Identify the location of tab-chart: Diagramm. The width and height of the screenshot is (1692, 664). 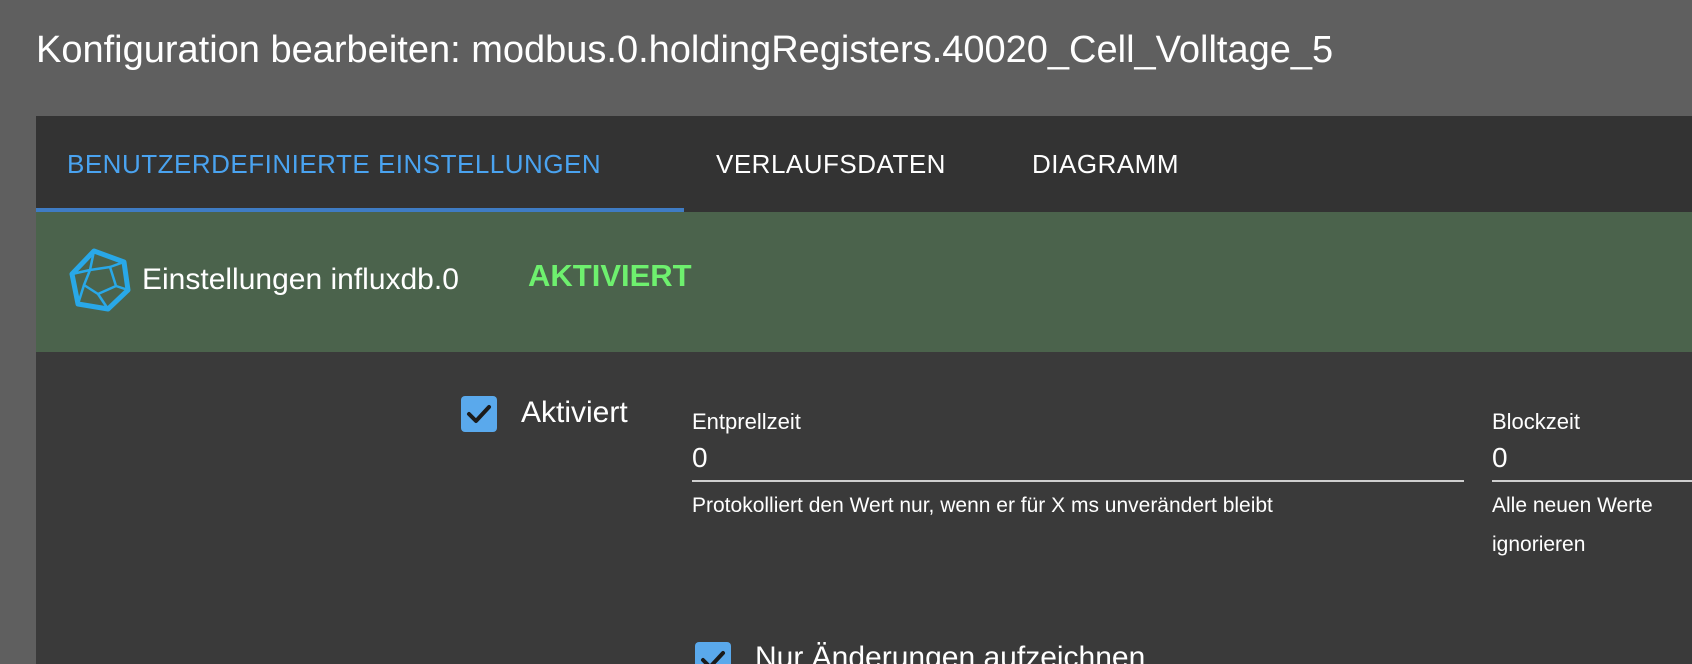
(1105, 164).